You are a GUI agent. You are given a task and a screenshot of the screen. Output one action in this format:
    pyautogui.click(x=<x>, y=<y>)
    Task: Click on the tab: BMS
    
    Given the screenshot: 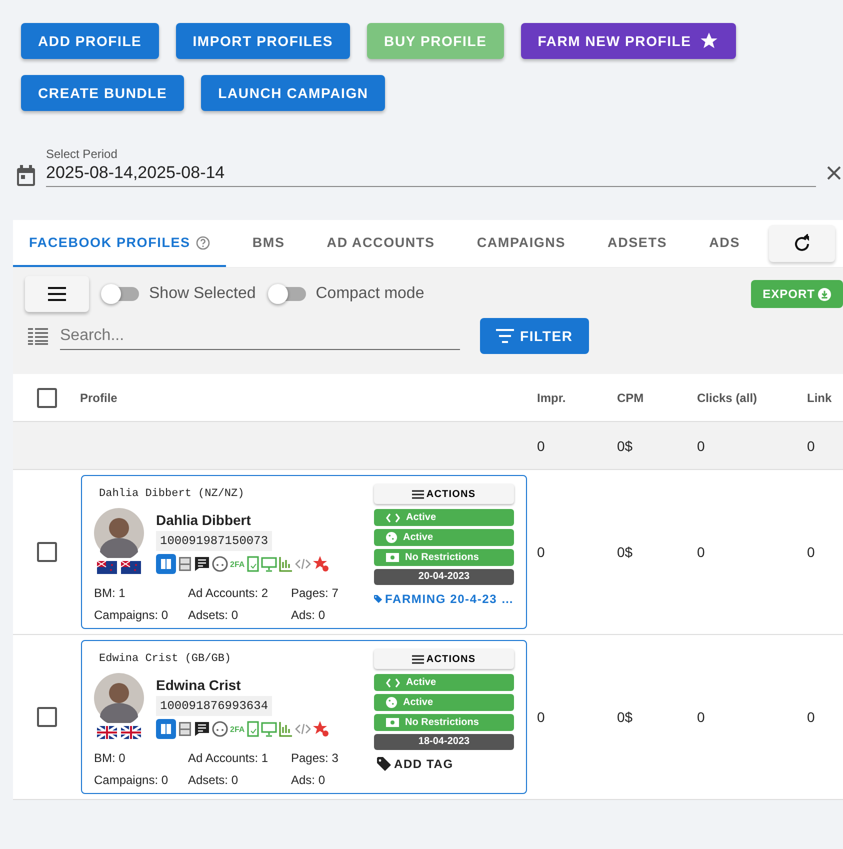 What is the action you would take?
    pyautogui.click(x=268, y=243)
    